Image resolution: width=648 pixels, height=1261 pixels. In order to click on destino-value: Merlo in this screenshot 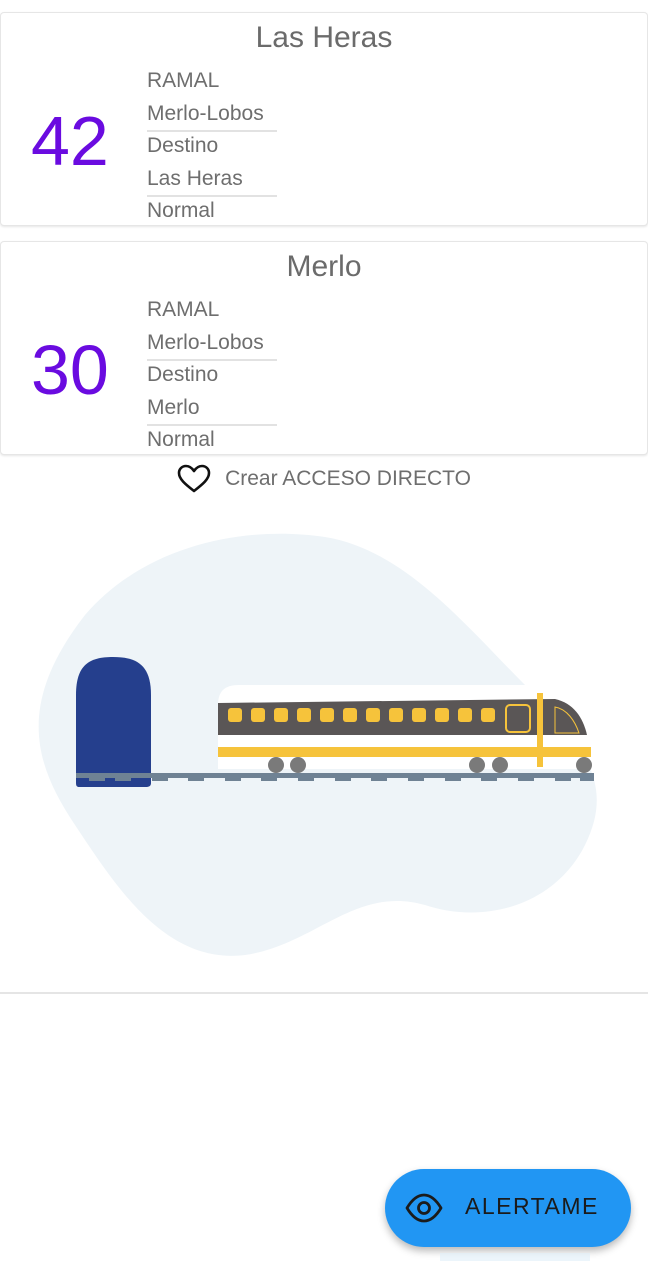, I will do `click(212, 410)`.